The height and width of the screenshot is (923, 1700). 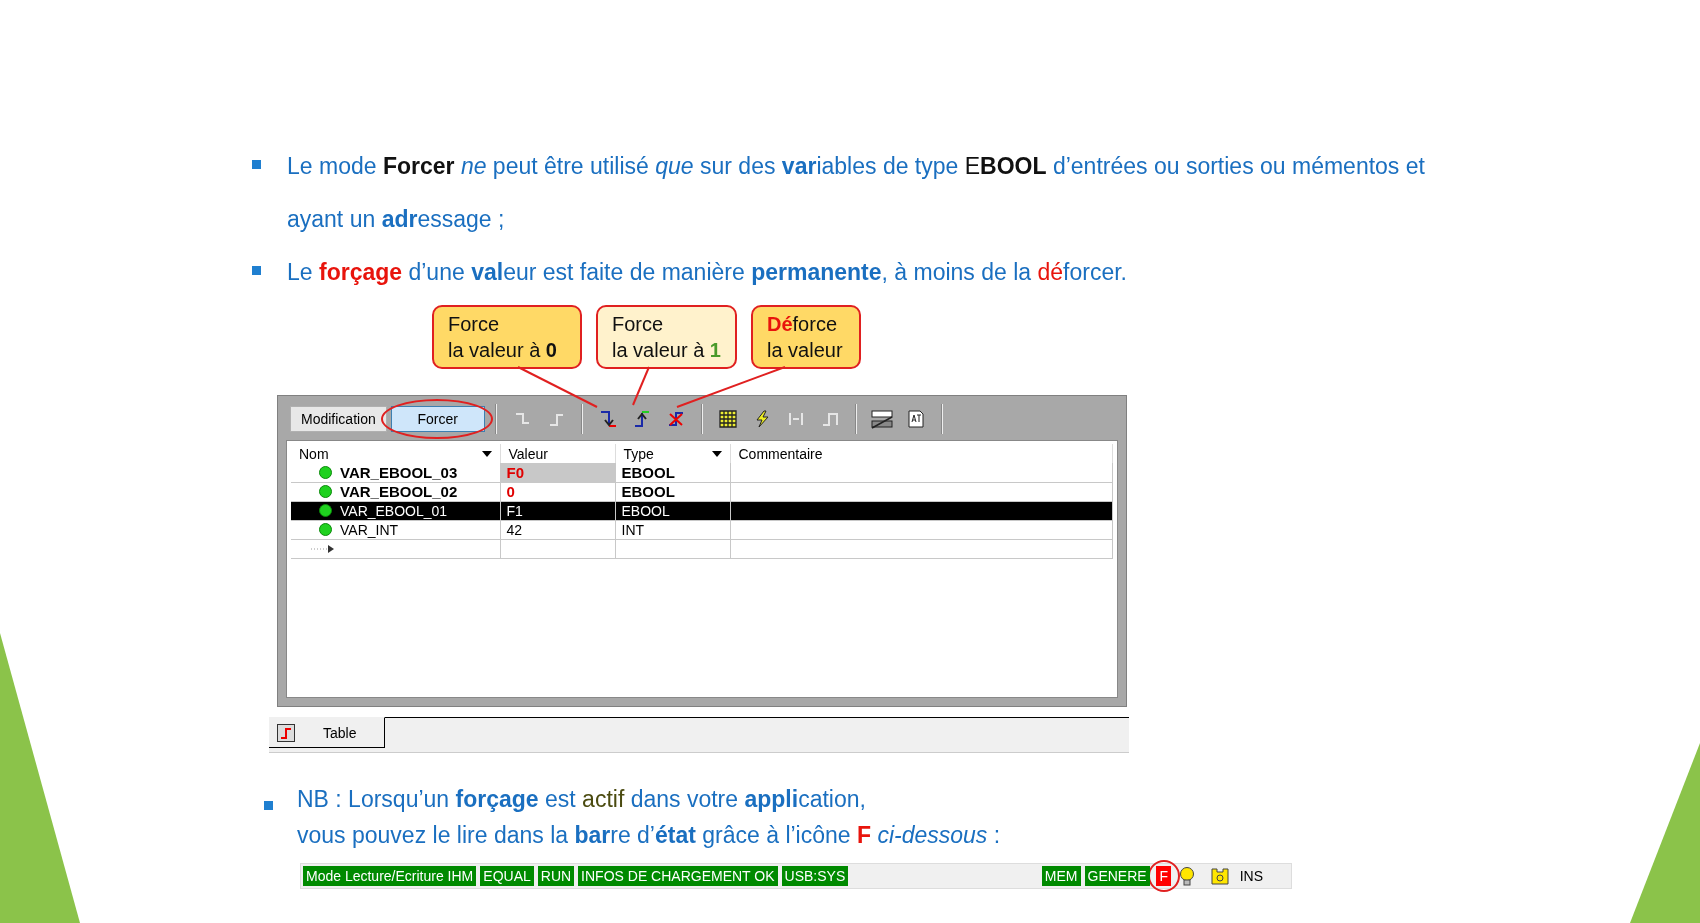 What do you see at coordinates (707, 272) in the screenshot?
I see `bullet-text: Le forçage d’une valeur est faite de manière permanente, à moins de la déforcer.` at bounding box center [707, 272].